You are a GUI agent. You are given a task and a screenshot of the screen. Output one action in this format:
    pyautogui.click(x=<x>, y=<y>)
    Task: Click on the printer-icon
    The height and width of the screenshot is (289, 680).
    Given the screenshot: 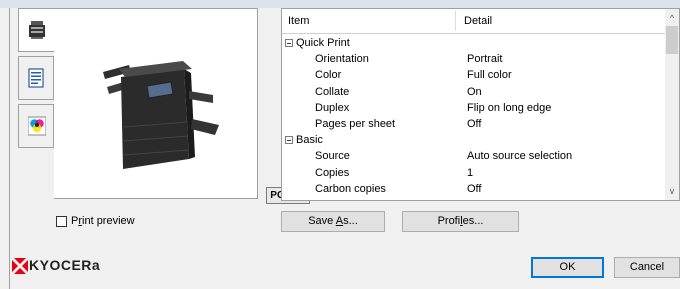 What is the action you would take?
    pyautogui.click(x=37, y=30)
    